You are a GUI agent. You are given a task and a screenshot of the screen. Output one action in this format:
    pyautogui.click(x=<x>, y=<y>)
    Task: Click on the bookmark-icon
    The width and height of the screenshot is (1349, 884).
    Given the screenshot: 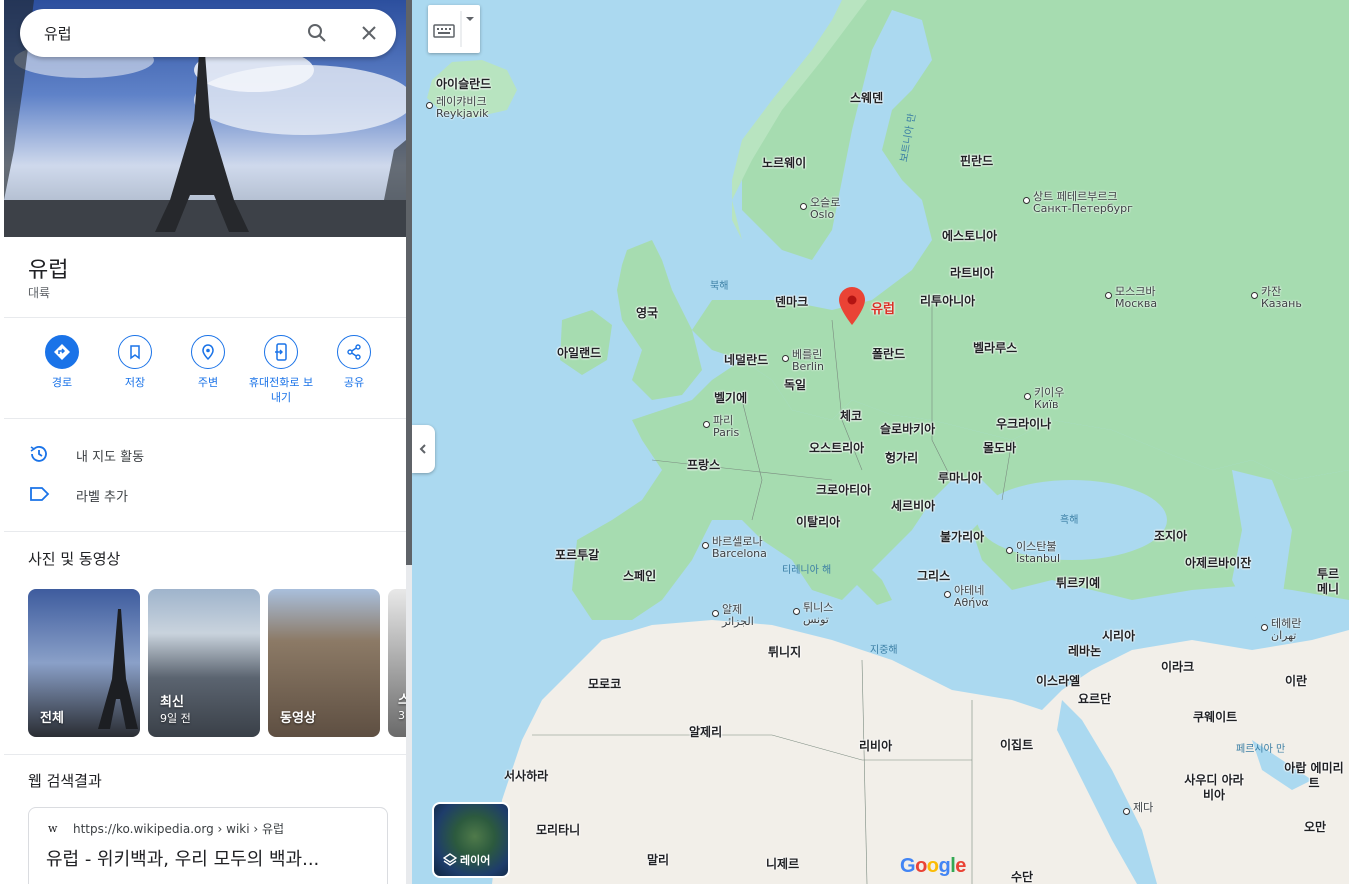 What is the action you would take?
    pyautogui.click(x=135, y=352)
    